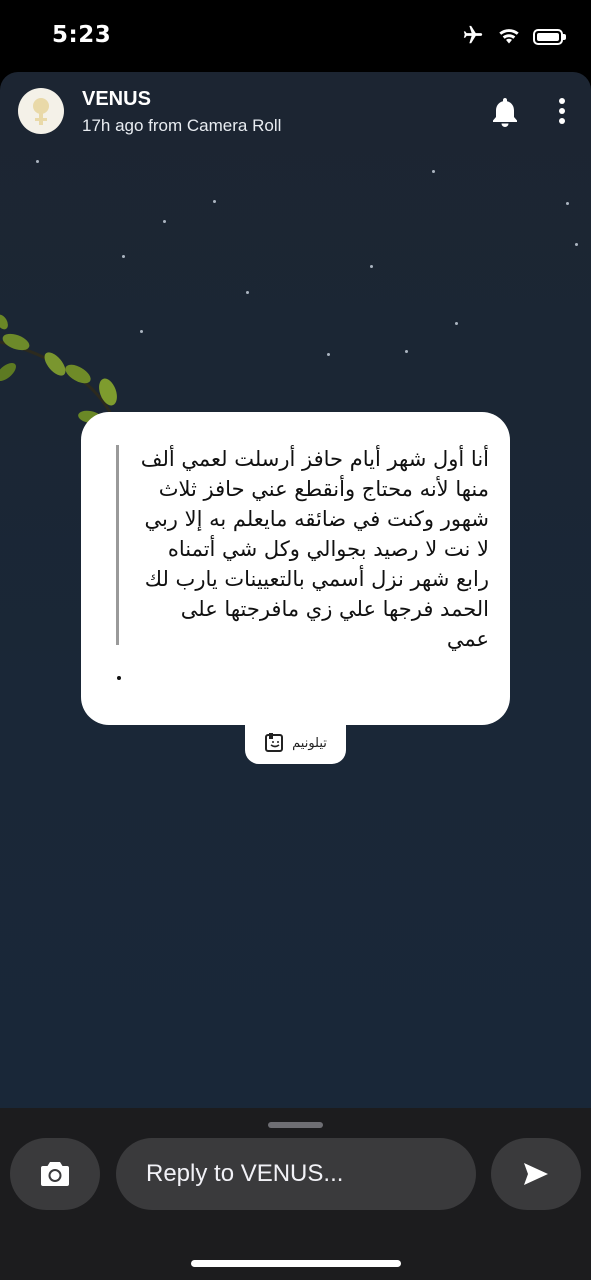 Image resolution: width=591 pixels, height=1280 pixels. I want to click on source-tag: تيلونيم, so click(295, 743).